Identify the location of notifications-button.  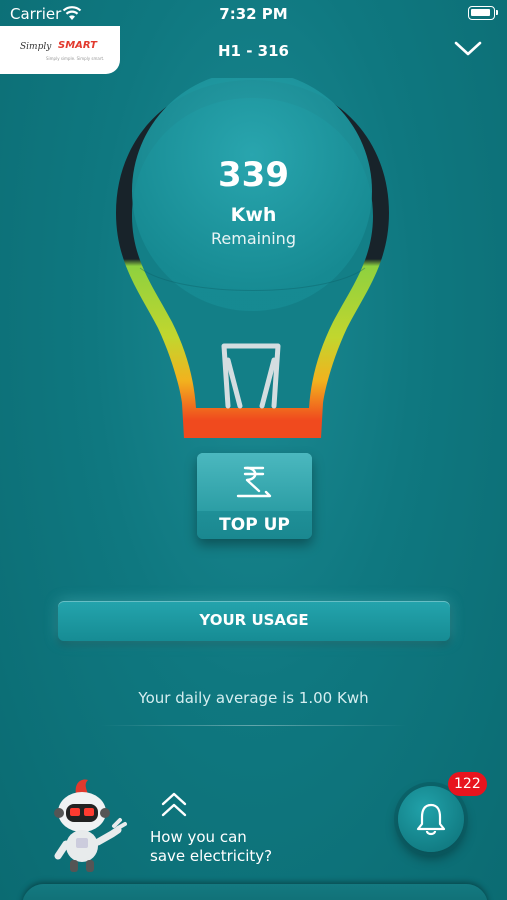
(431, 819).